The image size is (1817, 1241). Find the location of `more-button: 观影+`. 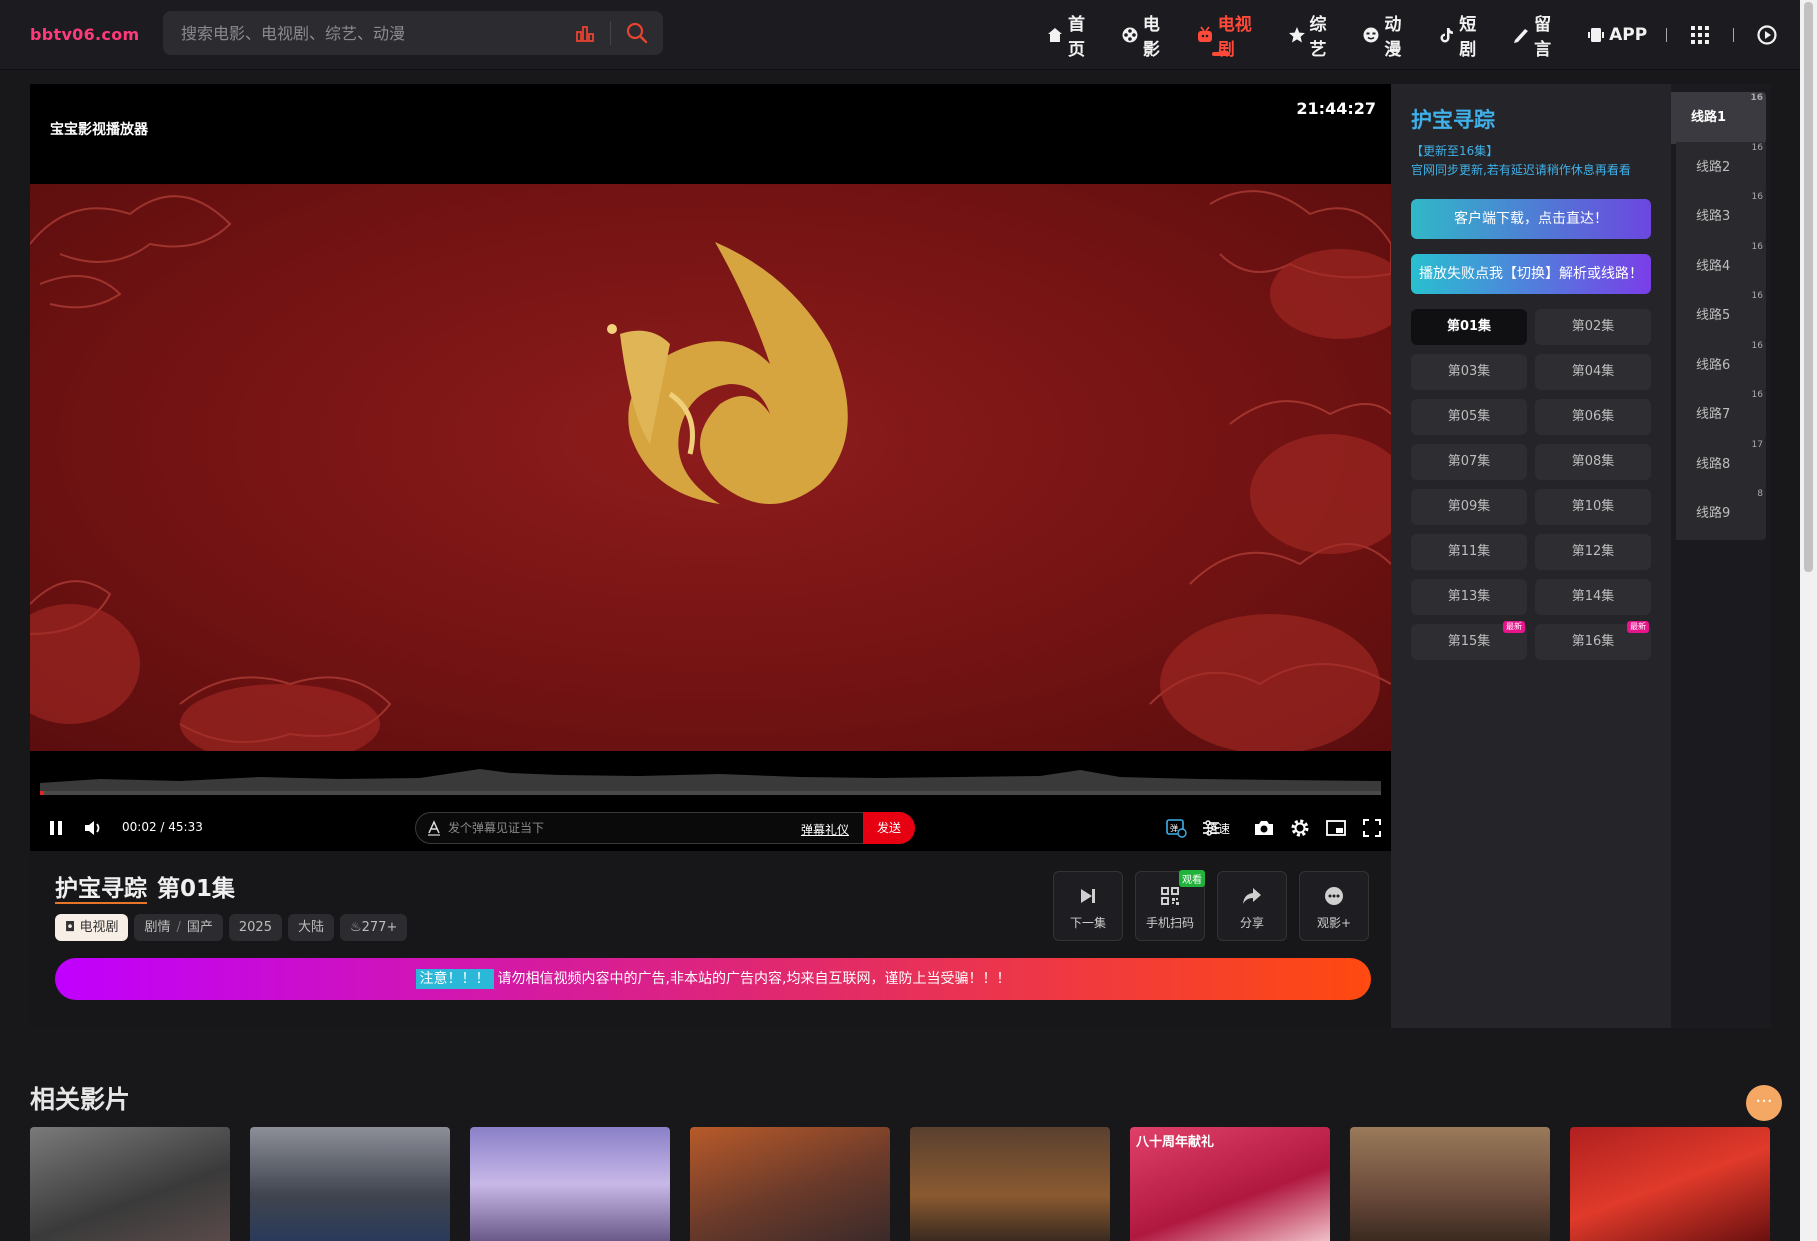

more-button: 观影+ is located at coordinates (1334, 906).